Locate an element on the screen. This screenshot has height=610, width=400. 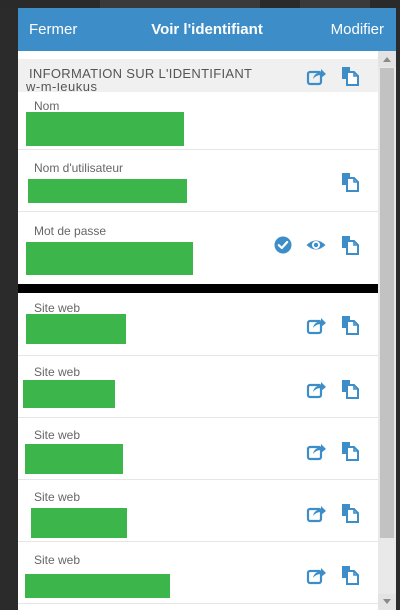
scroll-down-arrow-icon is located at coordinates (387, 602).